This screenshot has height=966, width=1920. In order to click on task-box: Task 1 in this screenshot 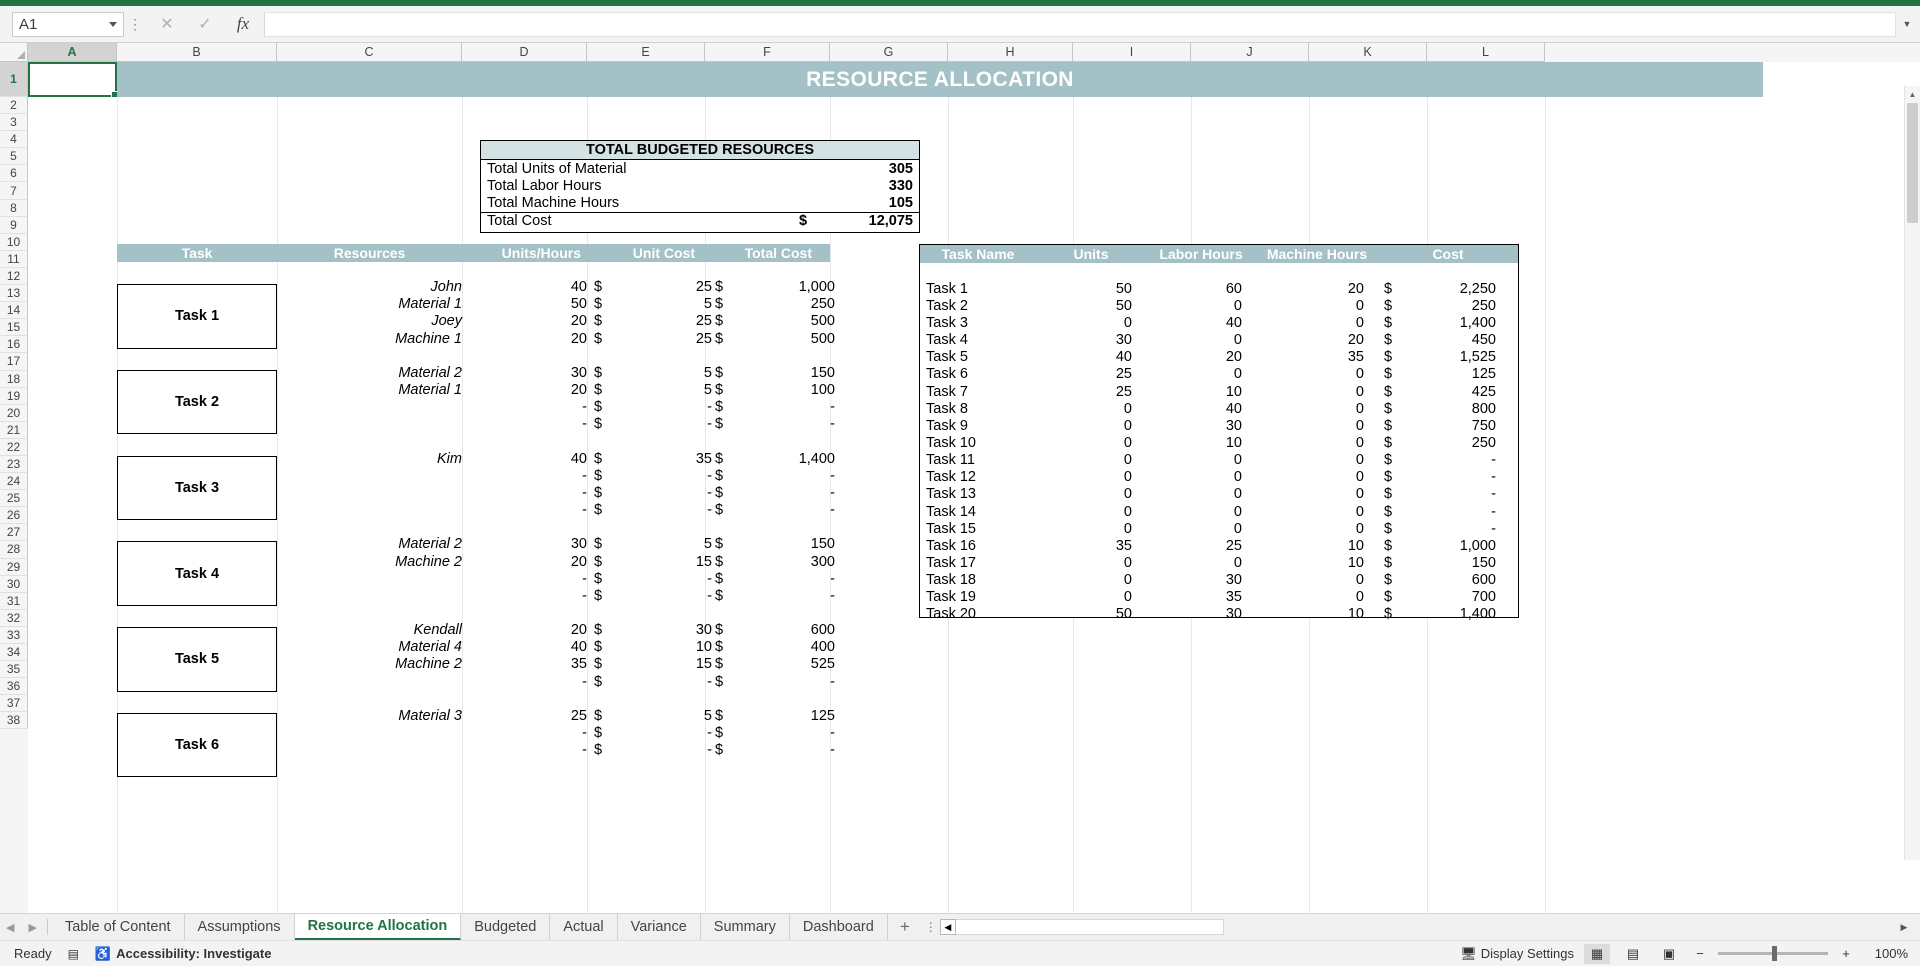, I will do `click(197, 316)`.